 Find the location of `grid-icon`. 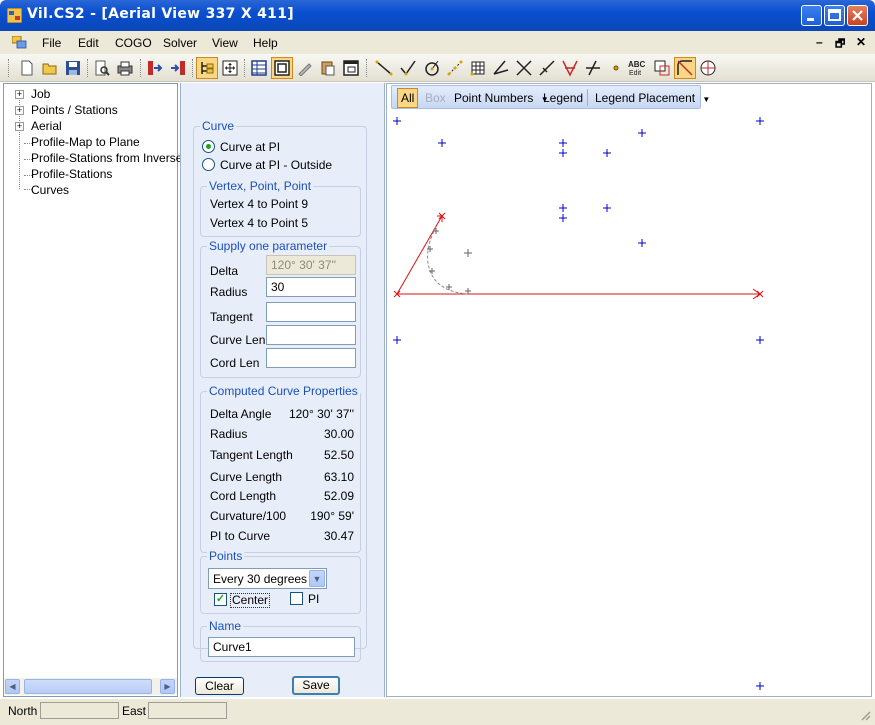

grid-icon is located at coordinates (259, 68).